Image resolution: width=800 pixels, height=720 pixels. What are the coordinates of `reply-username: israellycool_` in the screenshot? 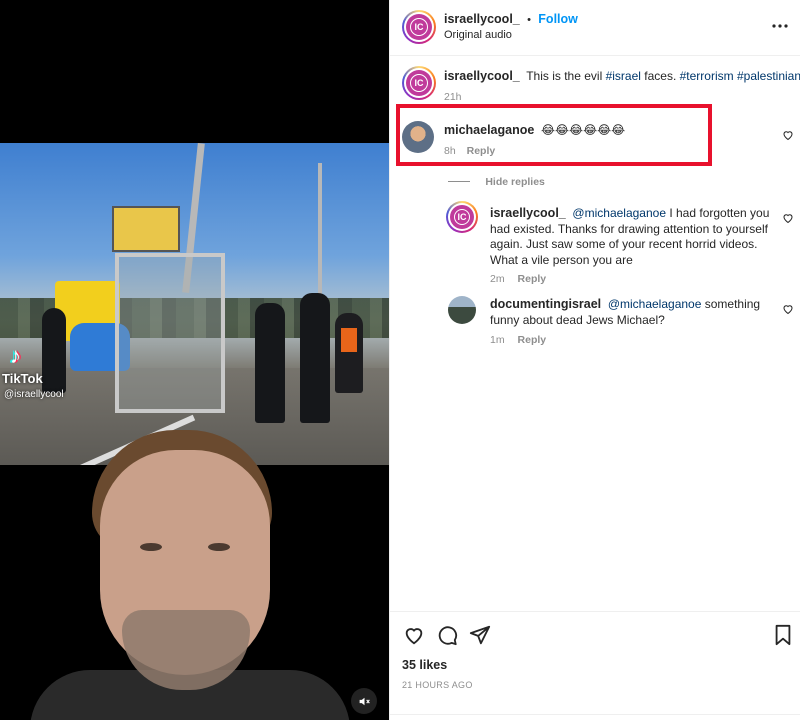 It's located at (528, 213).